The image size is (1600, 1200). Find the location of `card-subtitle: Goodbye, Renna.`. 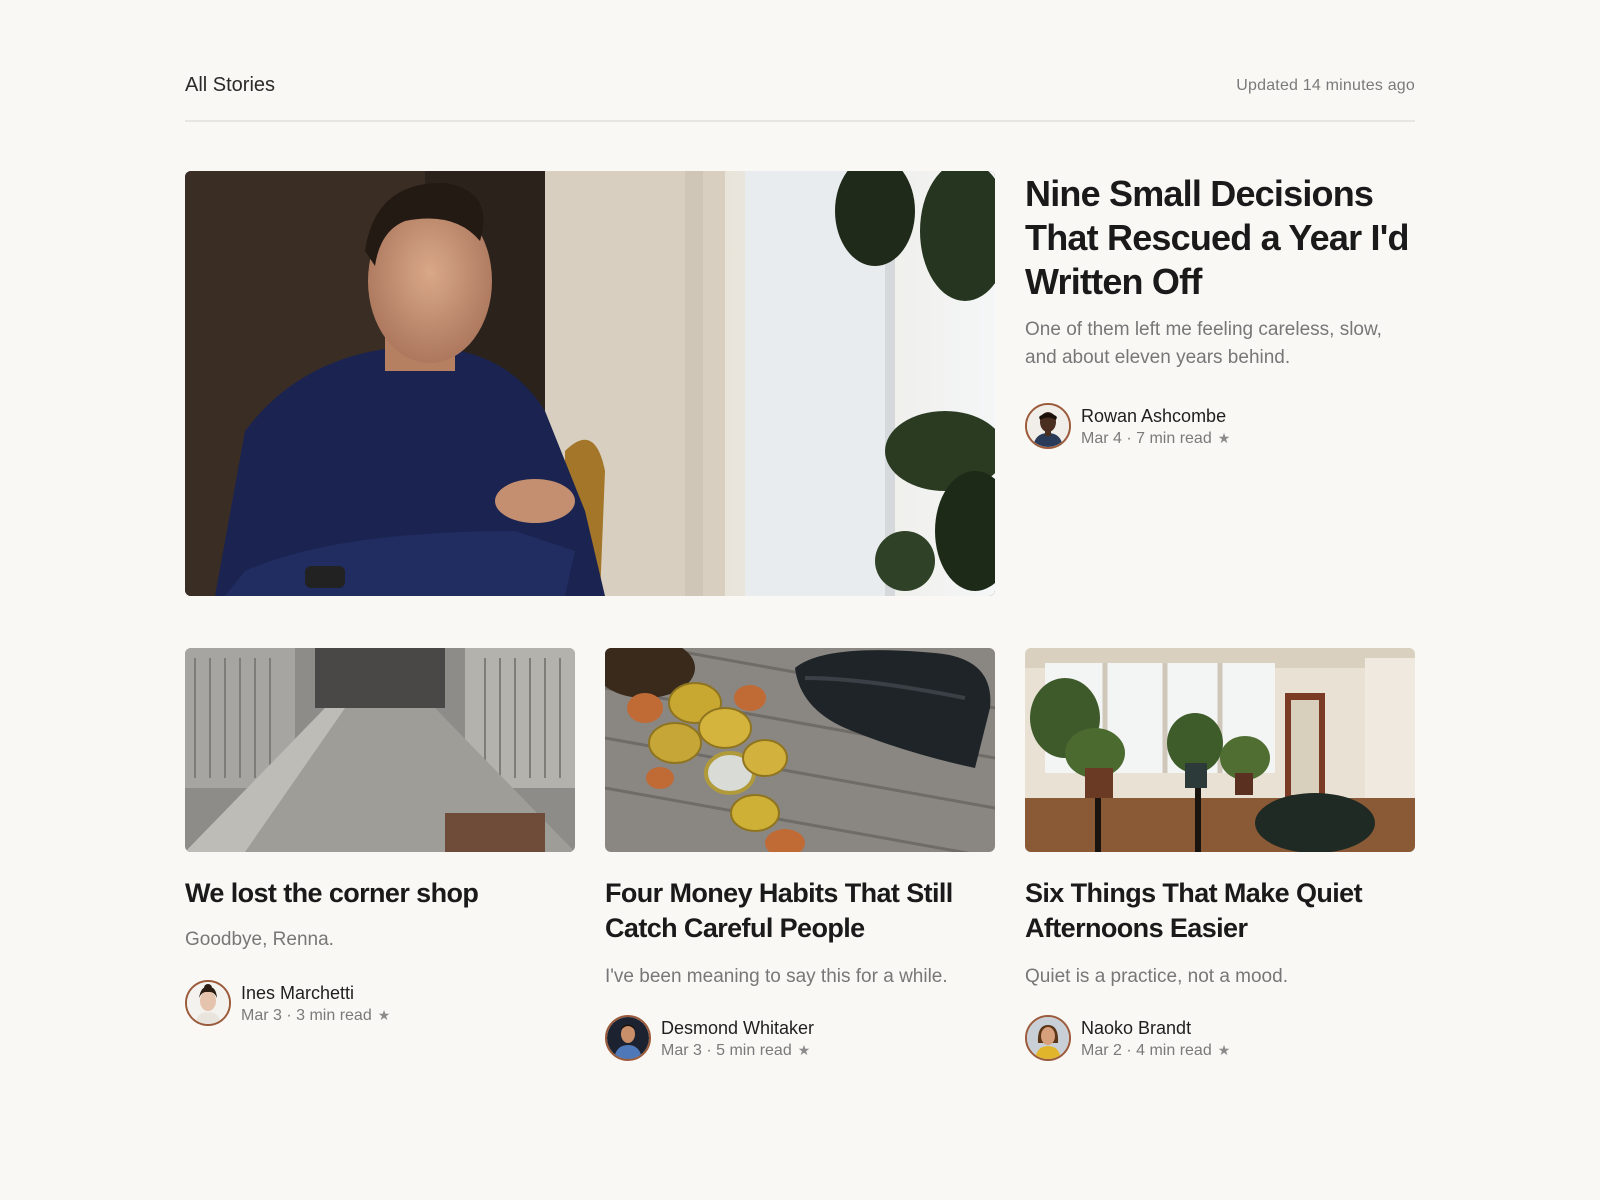

card-subtitle: Goodbye, Renna. is located at coordinates (259, 939).